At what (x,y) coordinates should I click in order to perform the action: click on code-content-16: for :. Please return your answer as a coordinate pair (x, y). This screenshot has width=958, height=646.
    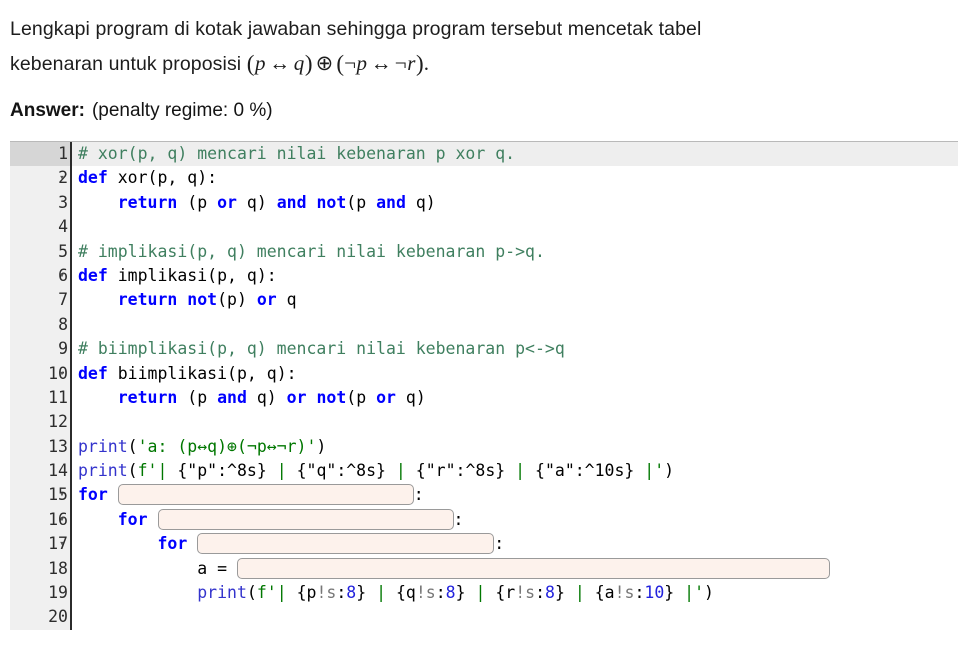
    Looking at the image, I should click on (515, 520).